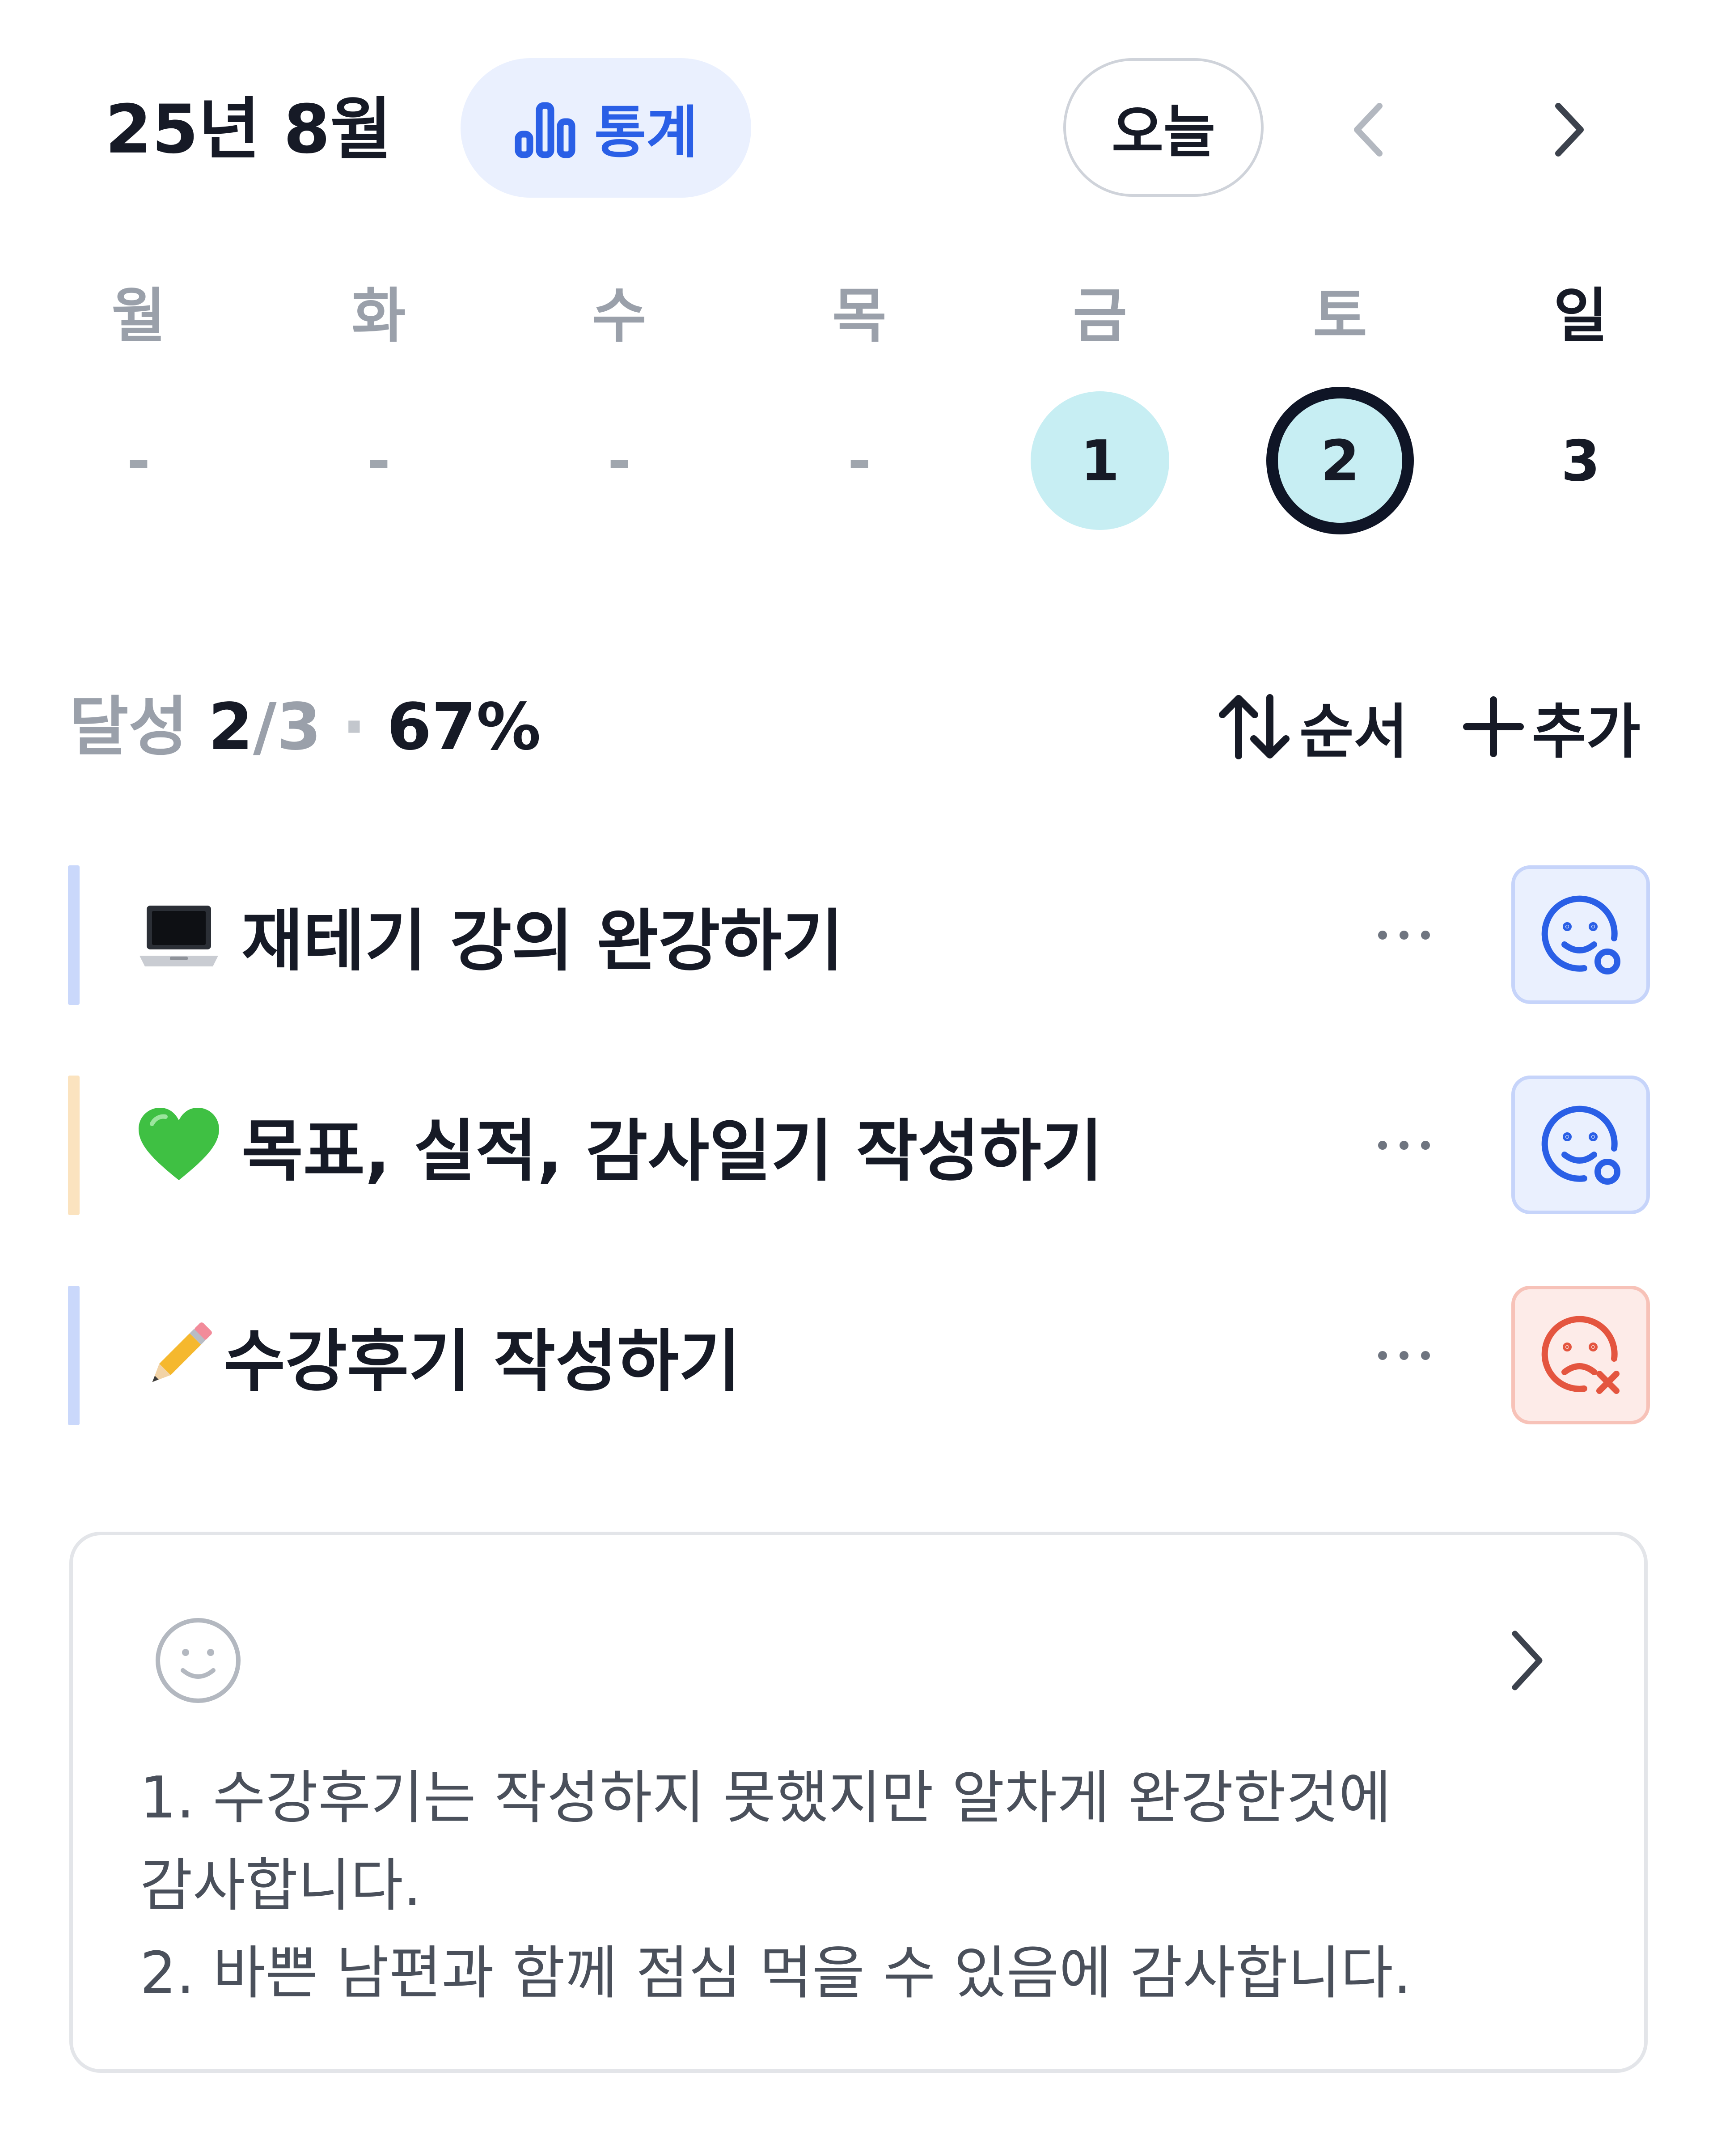 This screenshot has height=2156, width=1717. What do you see at coordinates (179, 936) in the screenshot?
I see `laptop-icon` at bounding box center [179, 936].